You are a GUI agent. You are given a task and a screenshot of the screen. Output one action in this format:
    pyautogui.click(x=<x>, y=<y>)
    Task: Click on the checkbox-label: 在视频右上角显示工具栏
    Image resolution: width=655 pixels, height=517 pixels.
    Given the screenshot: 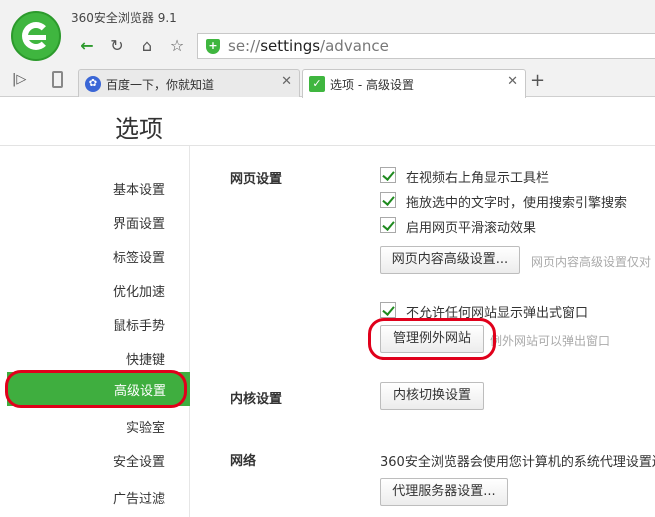 What is the action you would take?
    pyautogui.click(x=478, y=178)
    